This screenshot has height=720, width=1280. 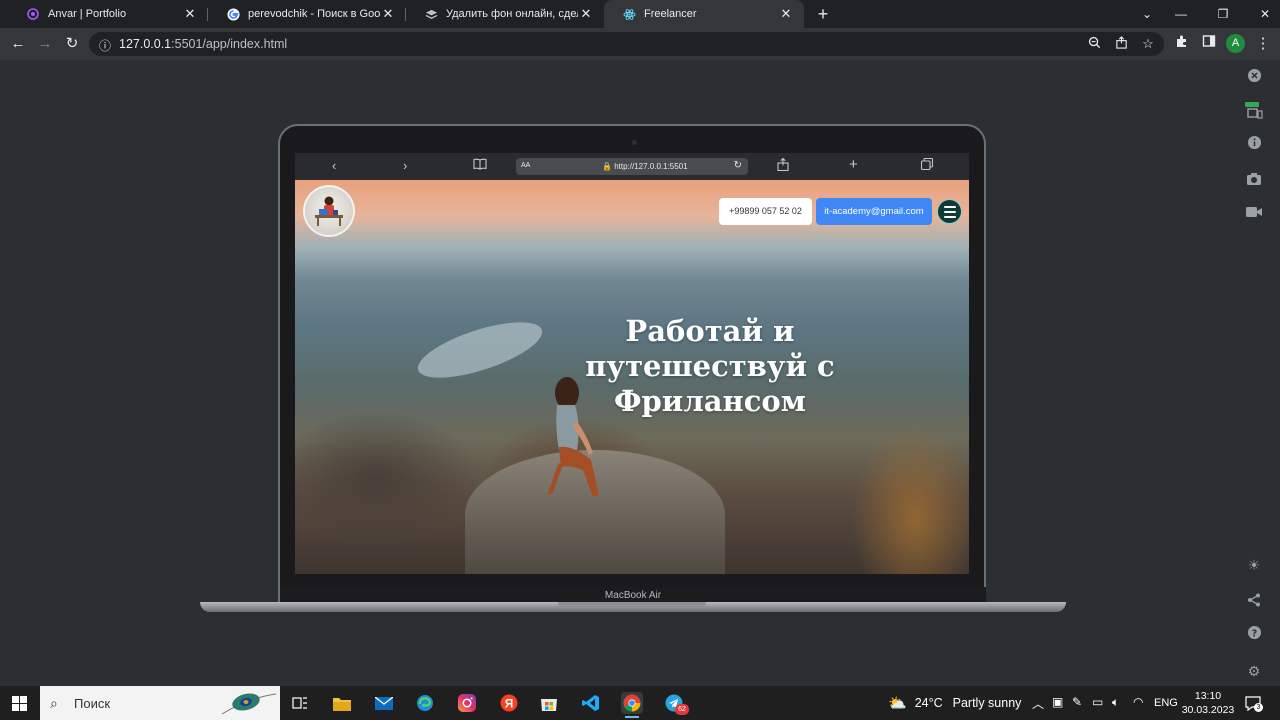 I want to click on tab-title: Удалить фон онлайн, сделать п, so click(x=512, y=14).